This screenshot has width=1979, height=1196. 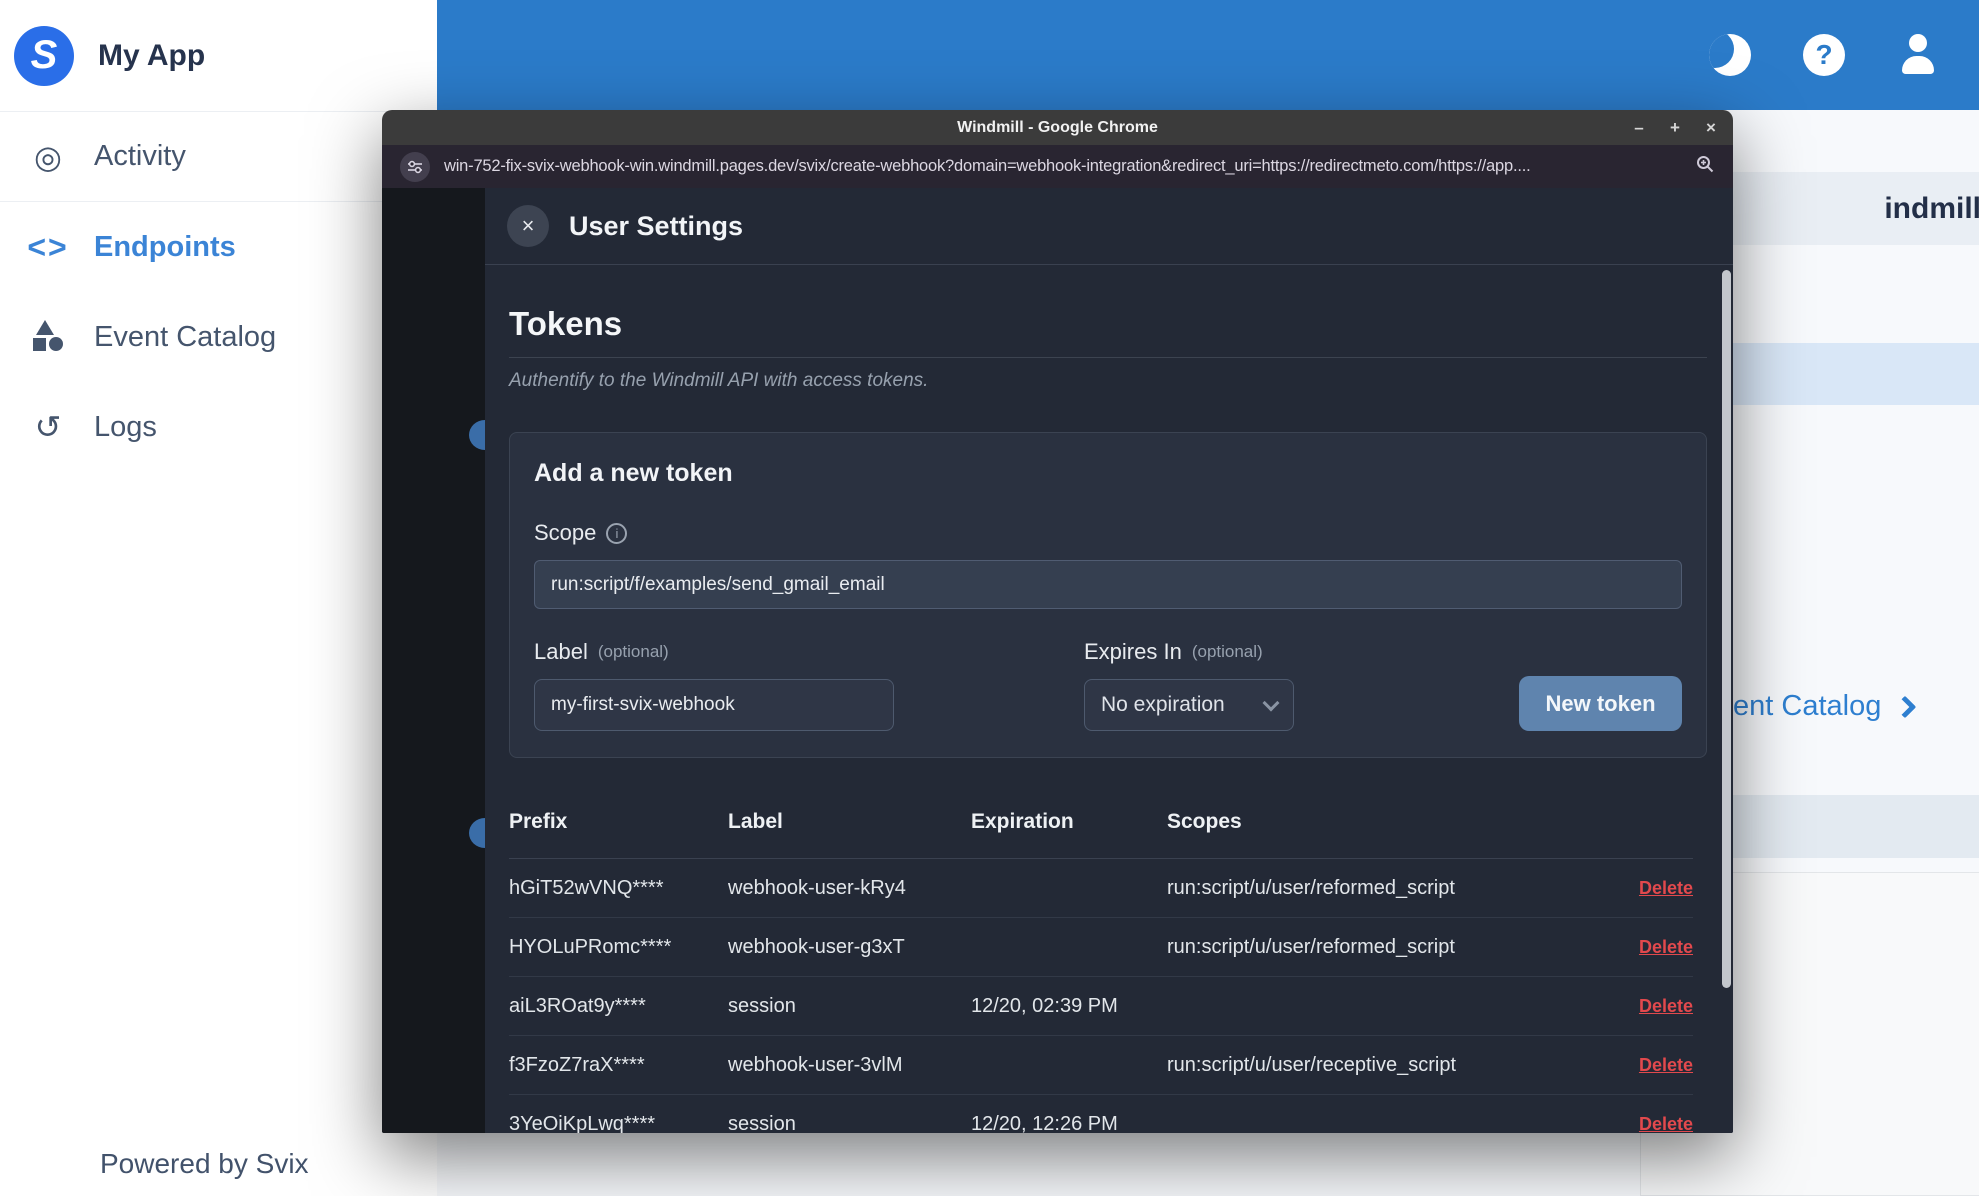 What do you see at coordinates (1711, 128) in the screenshot?
I see `close-window-button: ×` at bounding box center [1711, 128].